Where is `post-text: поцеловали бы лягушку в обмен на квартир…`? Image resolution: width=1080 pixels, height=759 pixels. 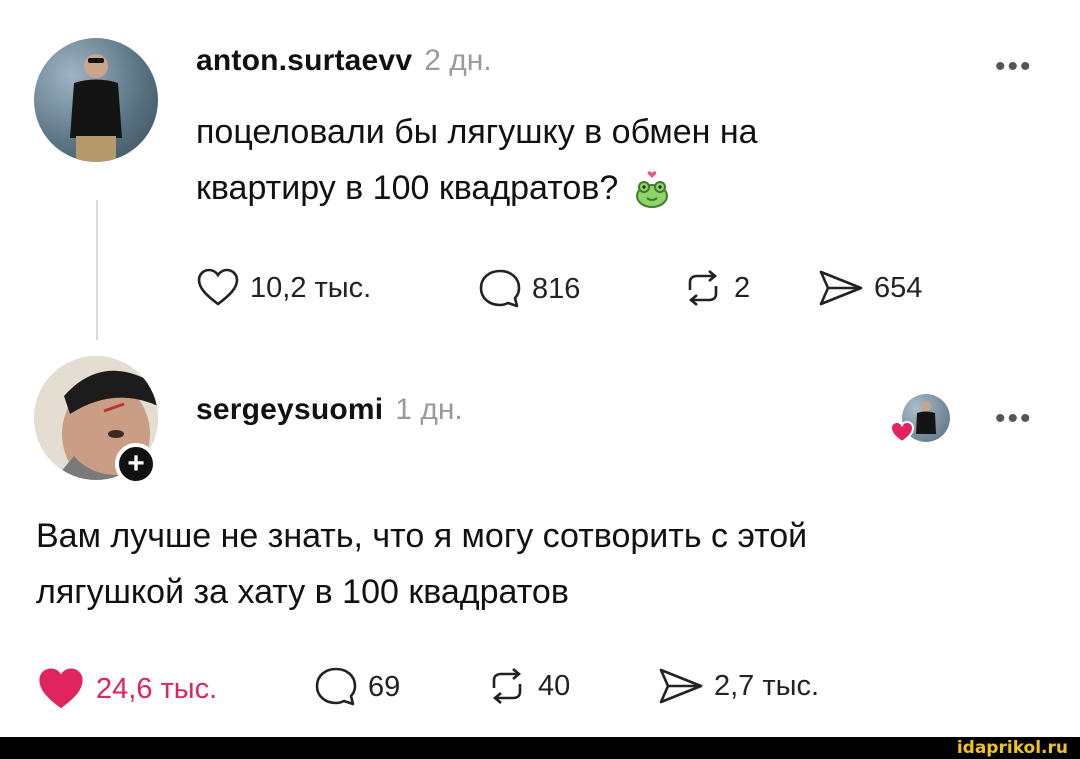 post-text: поцеловали бы лягушку в обмен на квартир… is located at coordinates (606, 160).